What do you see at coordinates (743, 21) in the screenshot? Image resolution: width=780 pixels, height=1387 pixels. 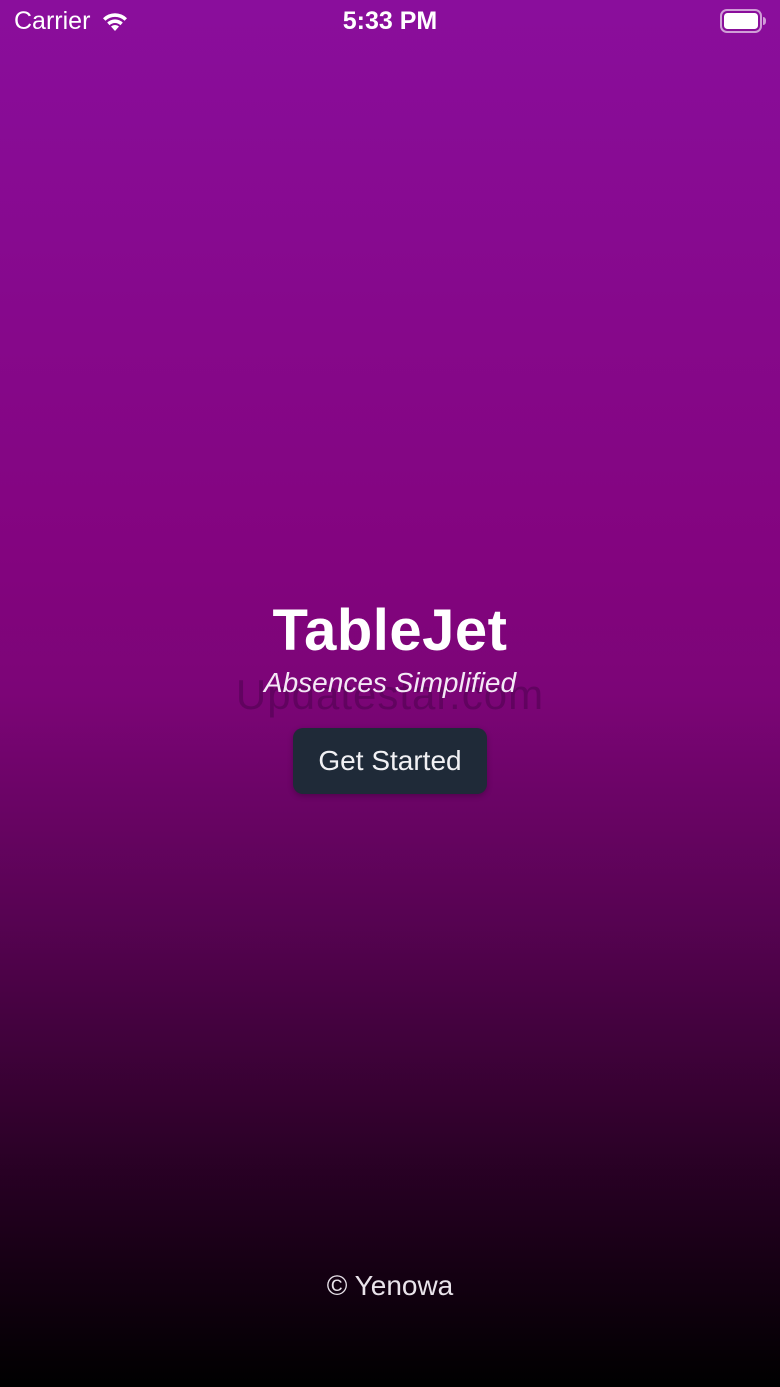 I see `battery-icon` at bounding box center [743, 21].